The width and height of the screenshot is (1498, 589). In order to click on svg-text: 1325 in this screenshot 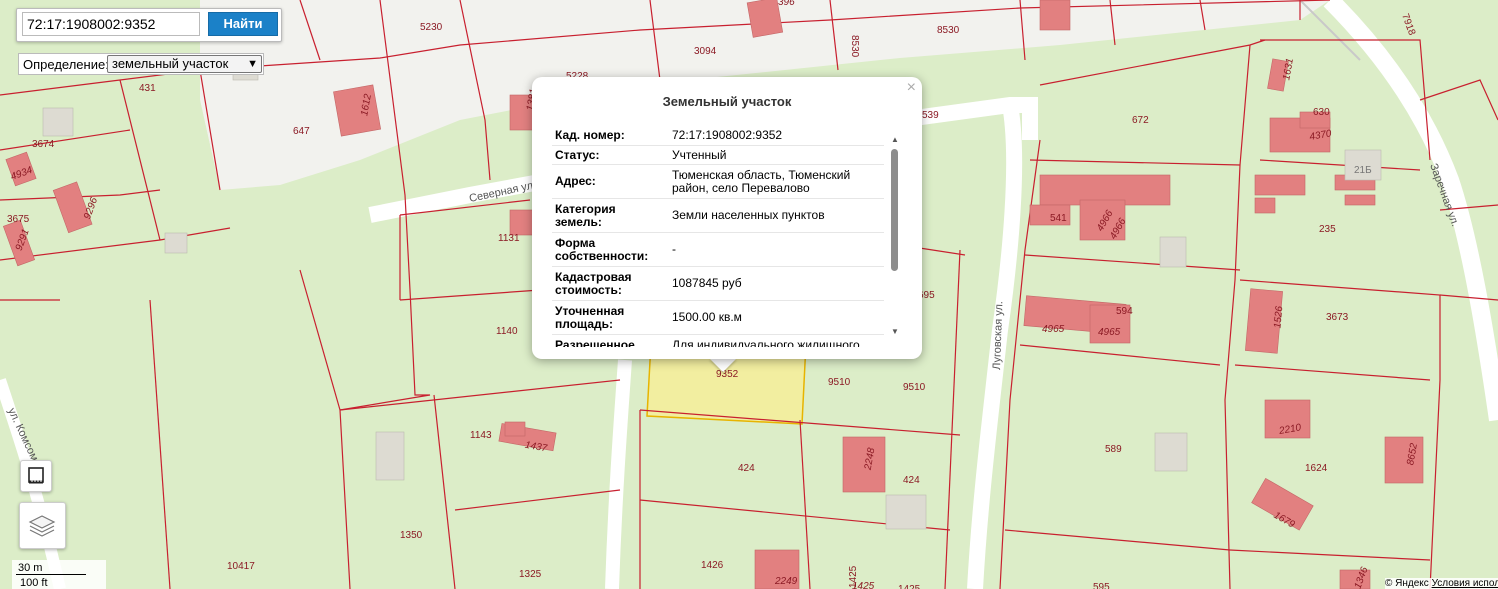, I will do `click(530, 574)`.